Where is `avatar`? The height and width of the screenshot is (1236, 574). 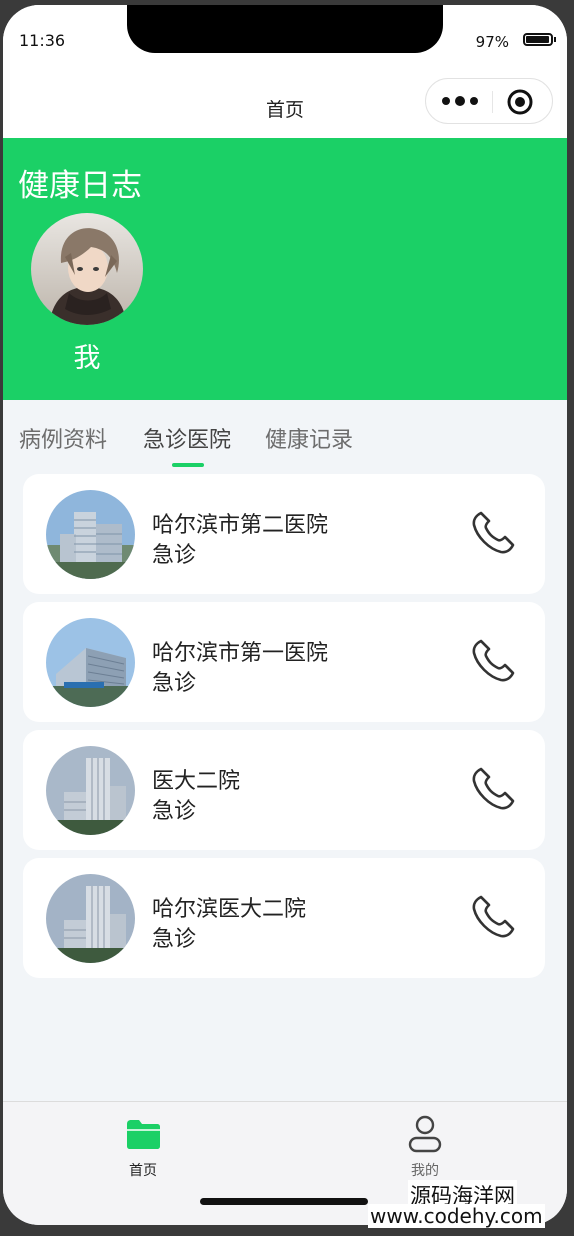 avatar is located at coordinates (87, 269).